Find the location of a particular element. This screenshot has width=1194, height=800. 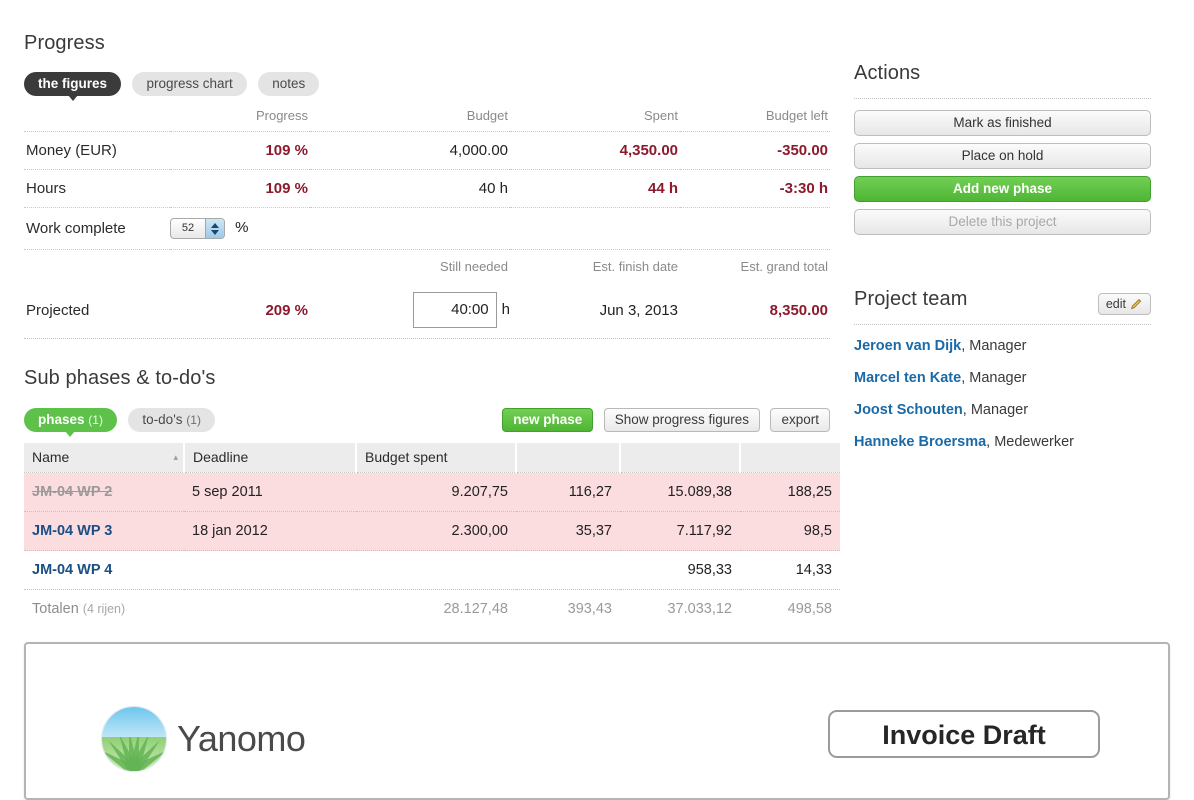

row-hours-spent: 44 h is located at coordinates (595, 188).